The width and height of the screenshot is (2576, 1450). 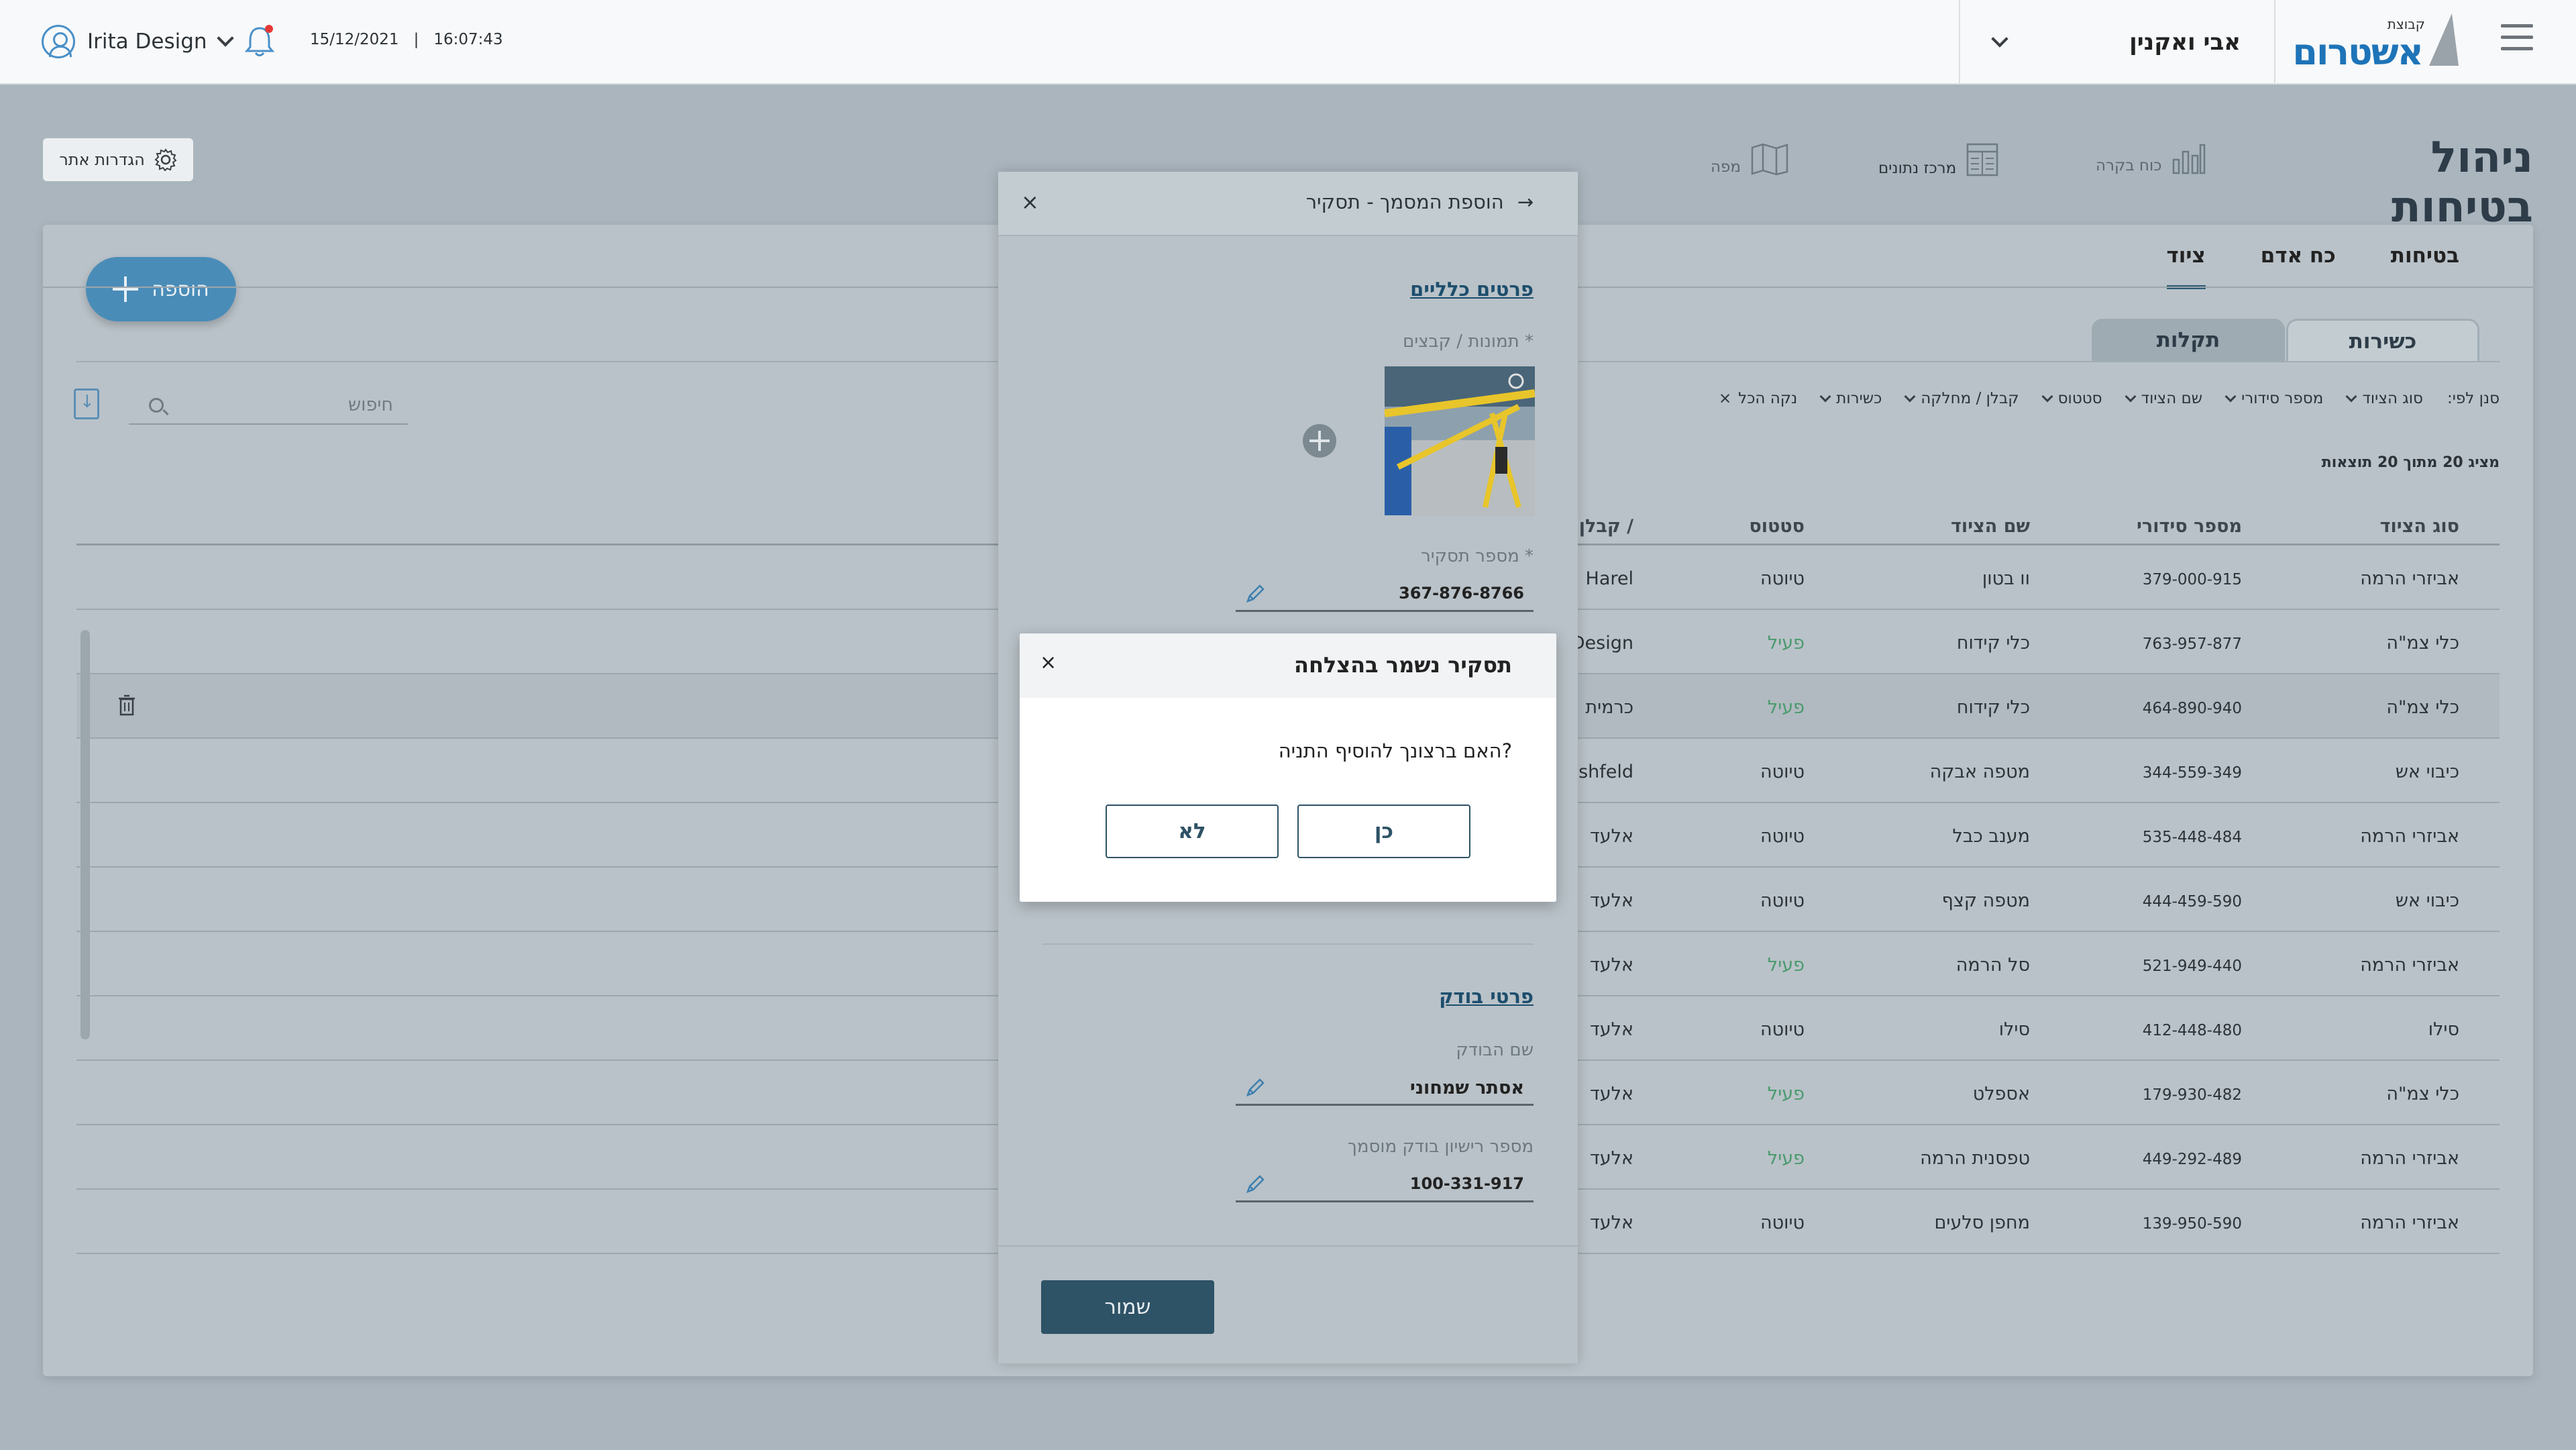 I want to click on company-logo: קבוצת אשטרום, so click(x=2375, y=43).